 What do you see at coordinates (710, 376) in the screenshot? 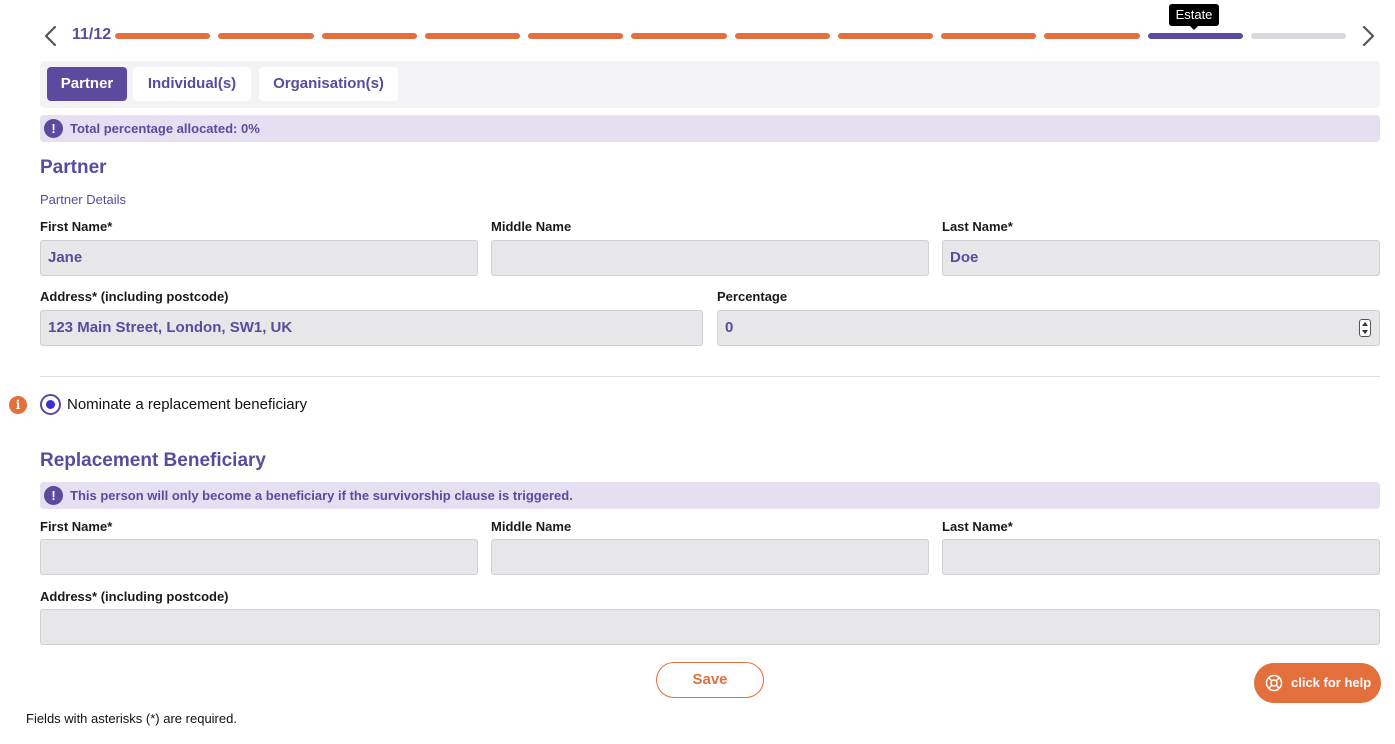
I see `section-divider` at bounding box center [710, 376].